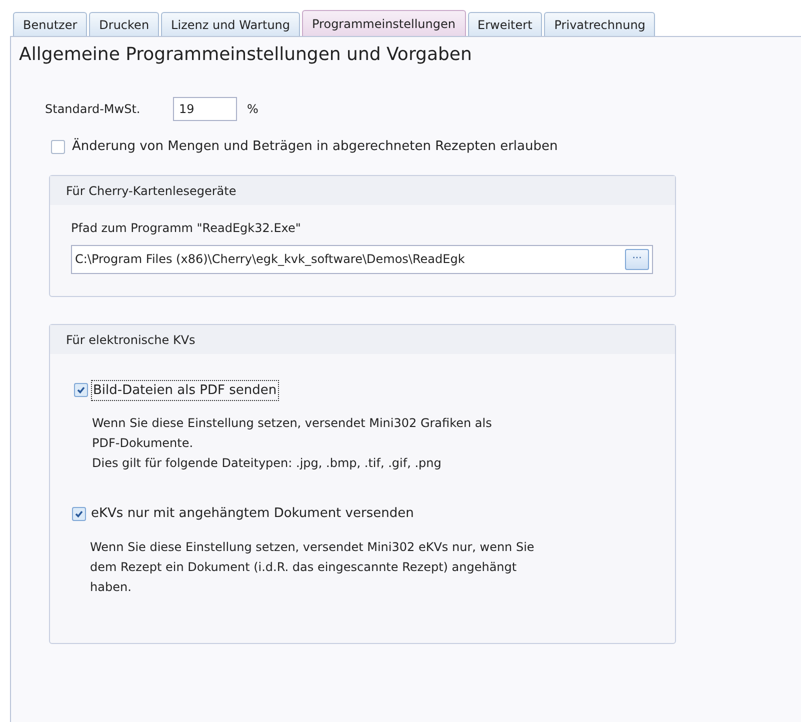  What do you see at coordinates (50, 24) in the screenshot?
I see `tab: Benutzer` at bounding box center [50, 24].